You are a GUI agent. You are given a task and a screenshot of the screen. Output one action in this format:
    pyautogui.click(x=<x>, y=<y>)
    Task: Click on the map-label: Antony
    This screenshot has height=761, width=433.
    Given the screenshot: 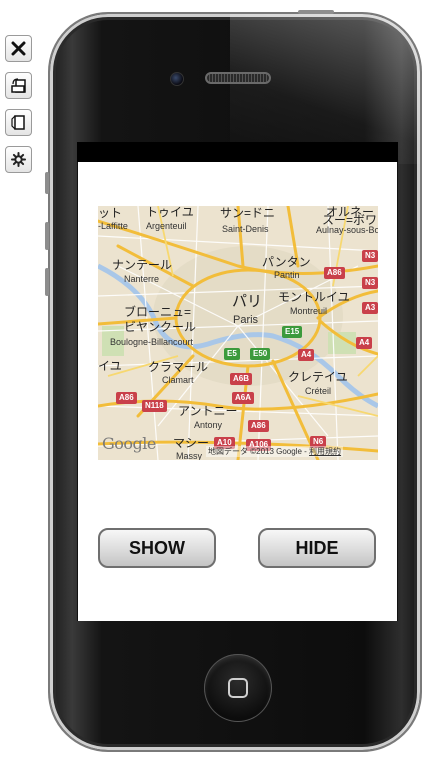 What is the action you would take?
    pyautogui.click(x=208, y=425)
    